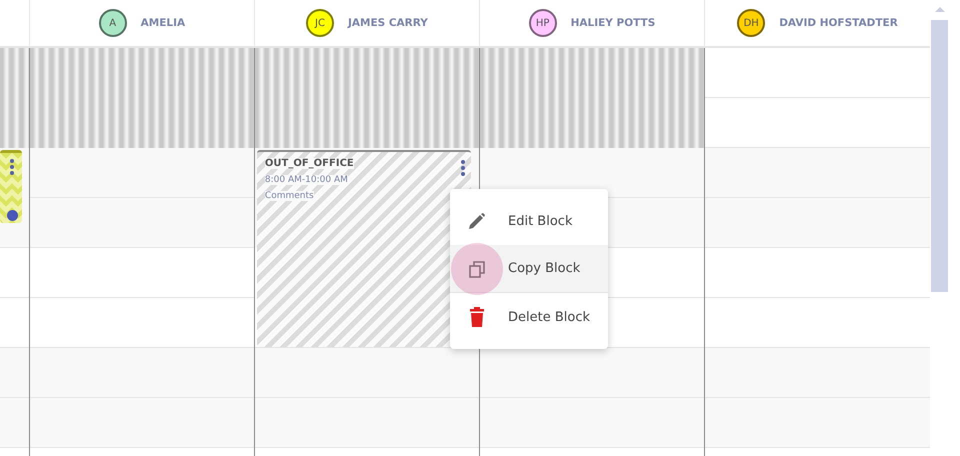 Image resolution: width=960 pixels, height=456 pixels. What do you see at coordinates (320, 23) in the screenshot?
I see `avatar: JC` at bounding box center [320, 23].